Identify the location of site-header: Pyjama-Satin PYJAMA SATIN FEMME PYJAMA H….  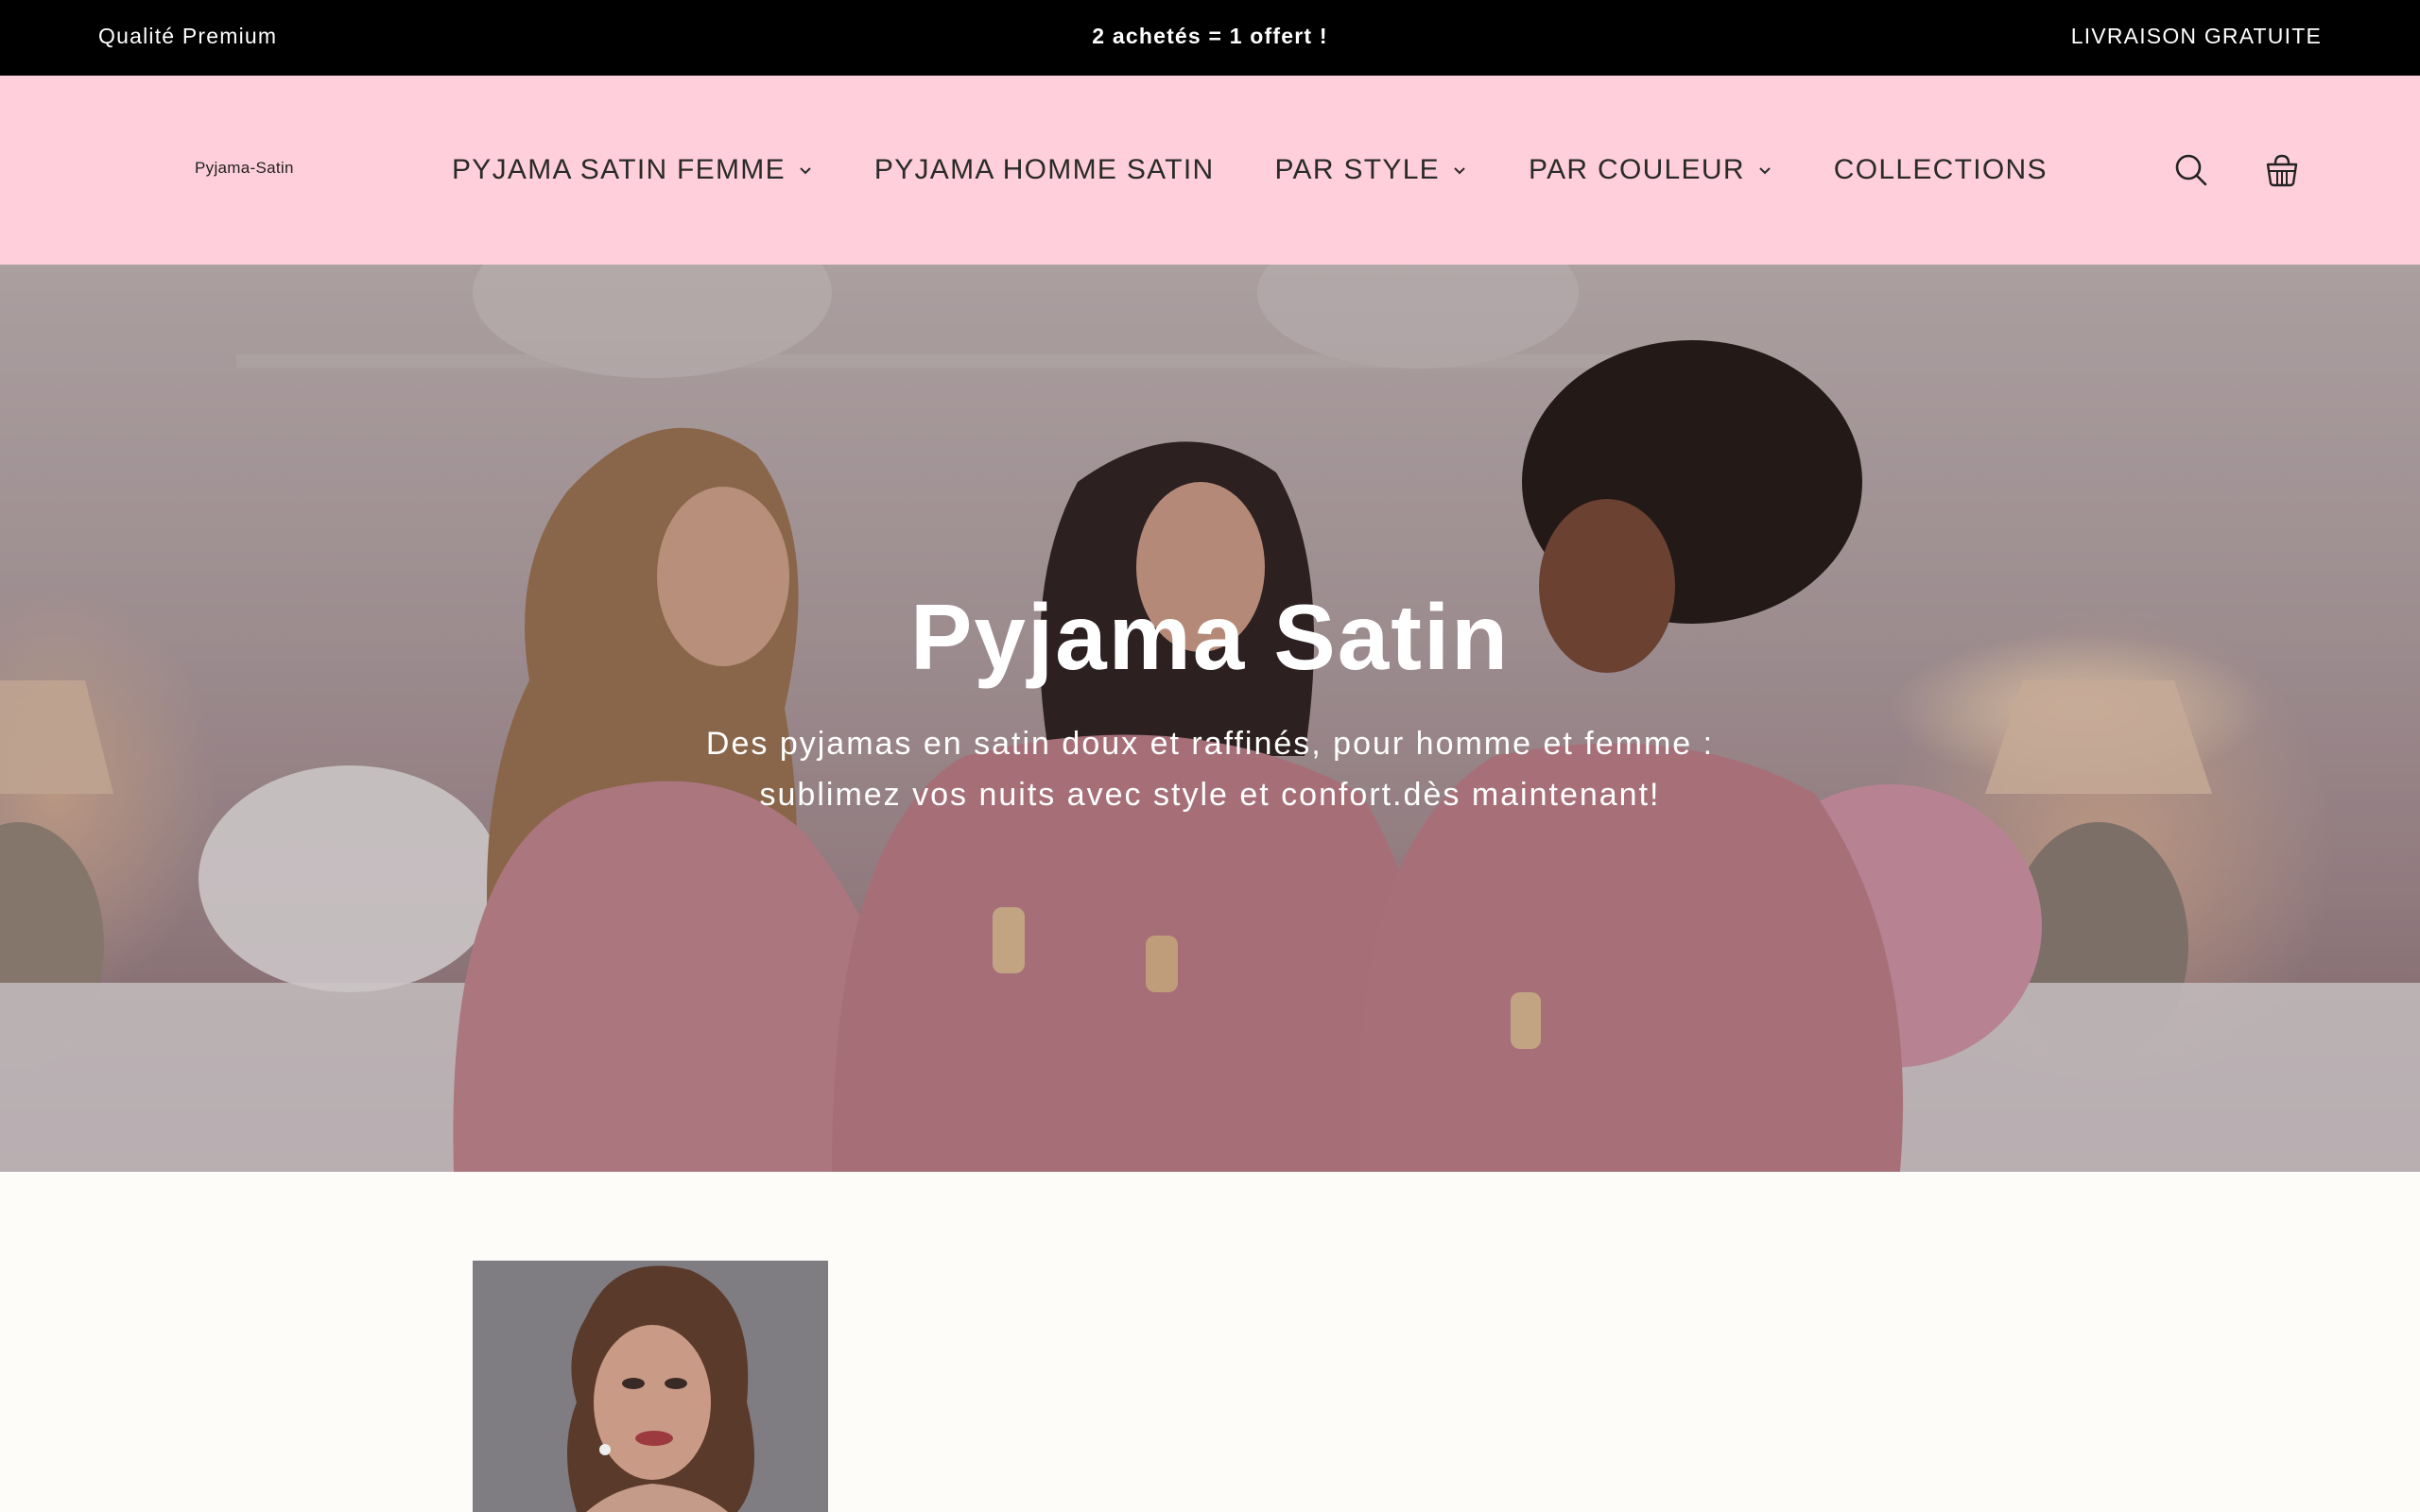
(1210, 170).